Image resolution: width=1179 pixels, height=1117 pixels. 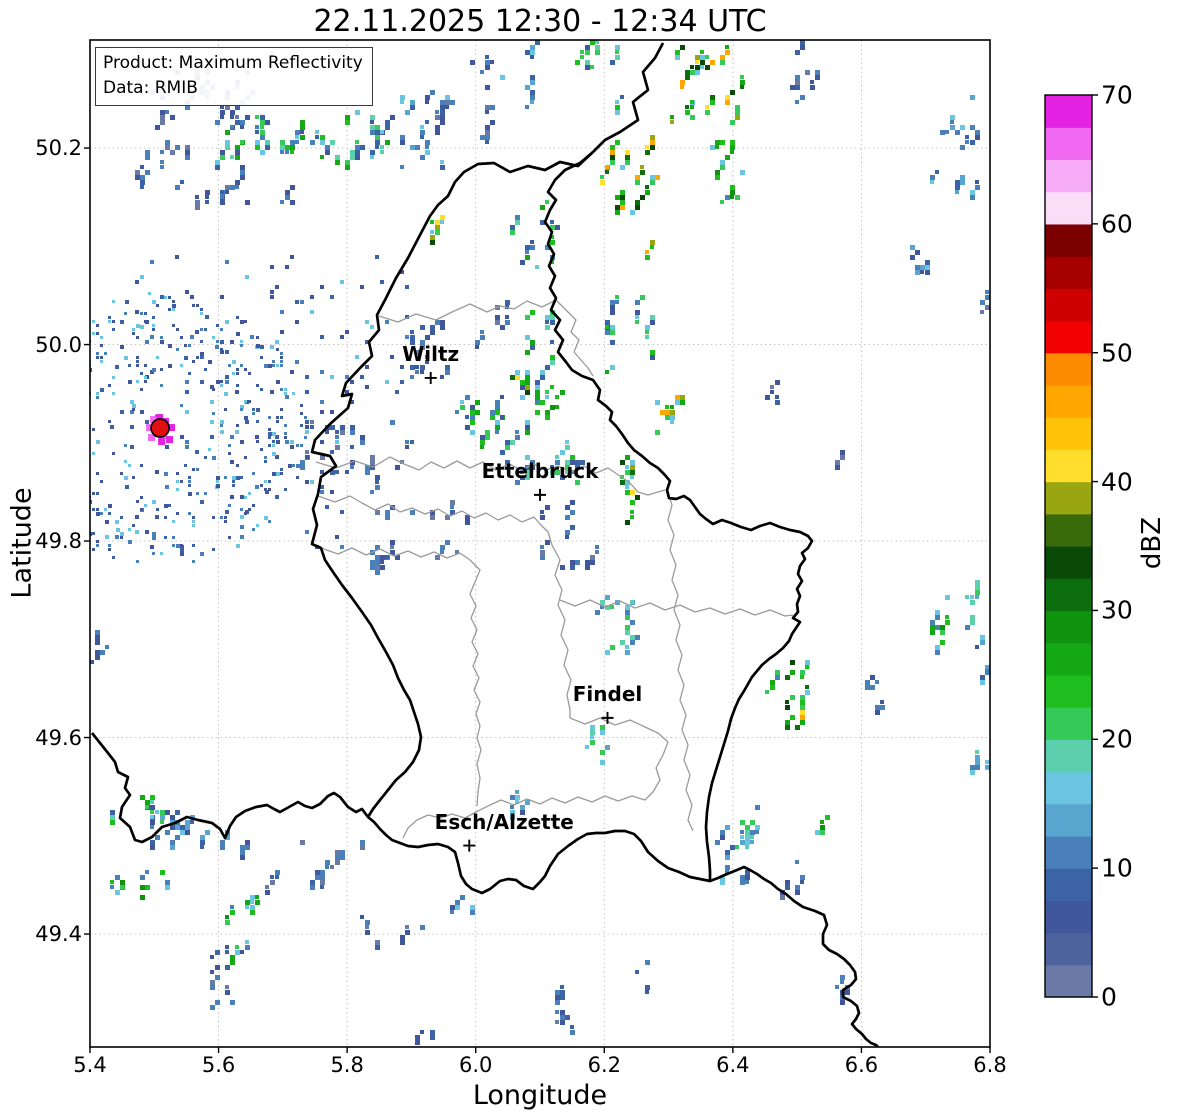 What do you see at coordinates (1152, 543) in the screenshot?
I see `colorbar-label: dBZ` at bounding box center [1152, 543].